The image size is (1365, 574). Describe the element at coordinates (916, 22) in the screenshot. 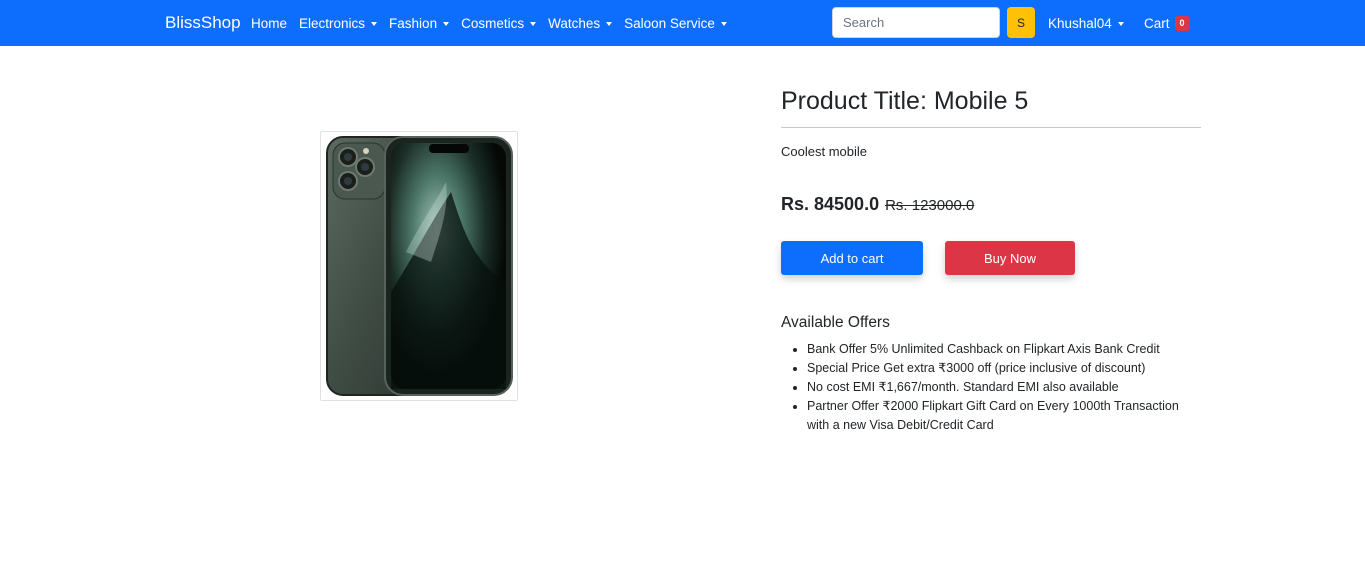

I see `search-input` at that location.